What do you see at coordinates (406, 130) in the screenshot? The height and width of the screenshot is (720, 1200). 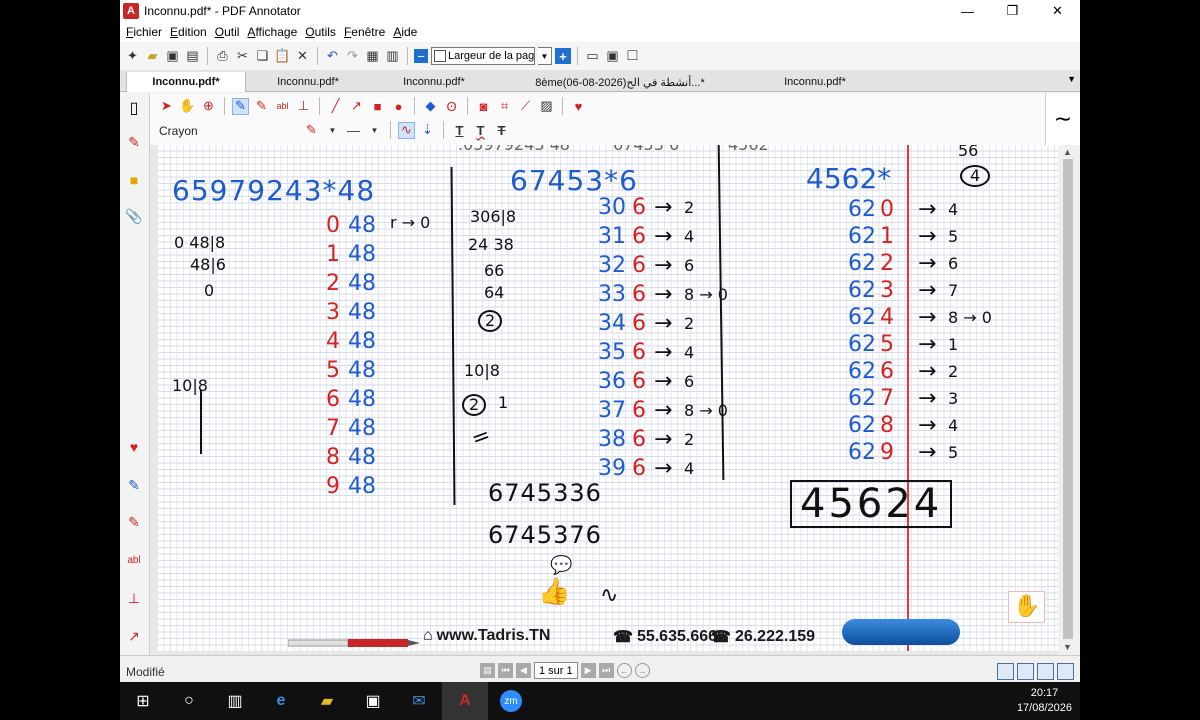 I see `smooth-stroke-icon: ∿` at bounding box center [406, 130].